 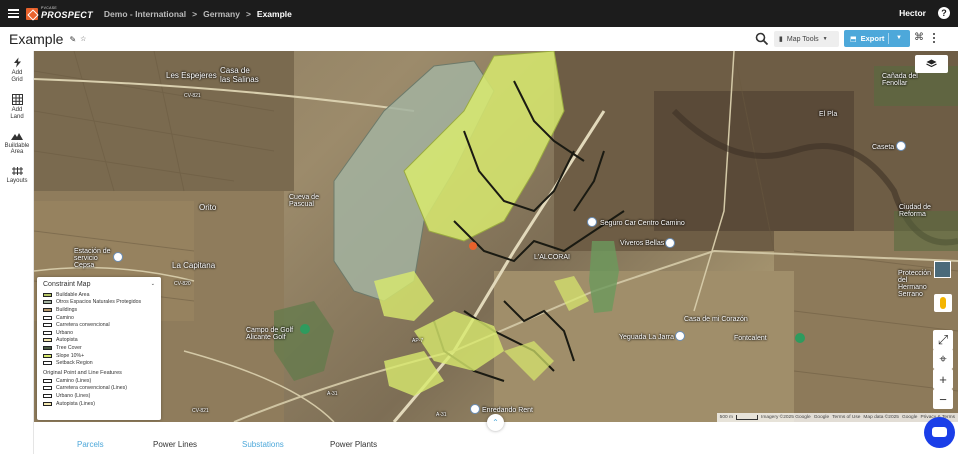 I want to click on golf-marker-icon, so click(x=305, y=329).